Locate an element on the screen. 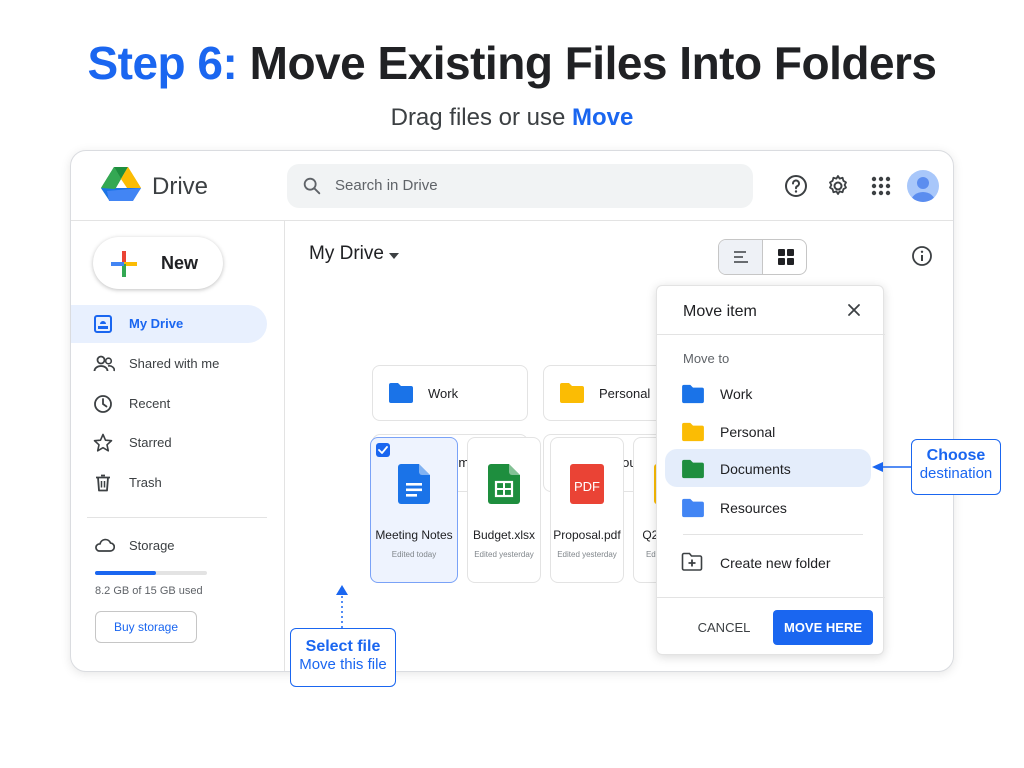 This screenshot has width=1024, height=768. select-arrow-head is located at coordinates (342, 590).